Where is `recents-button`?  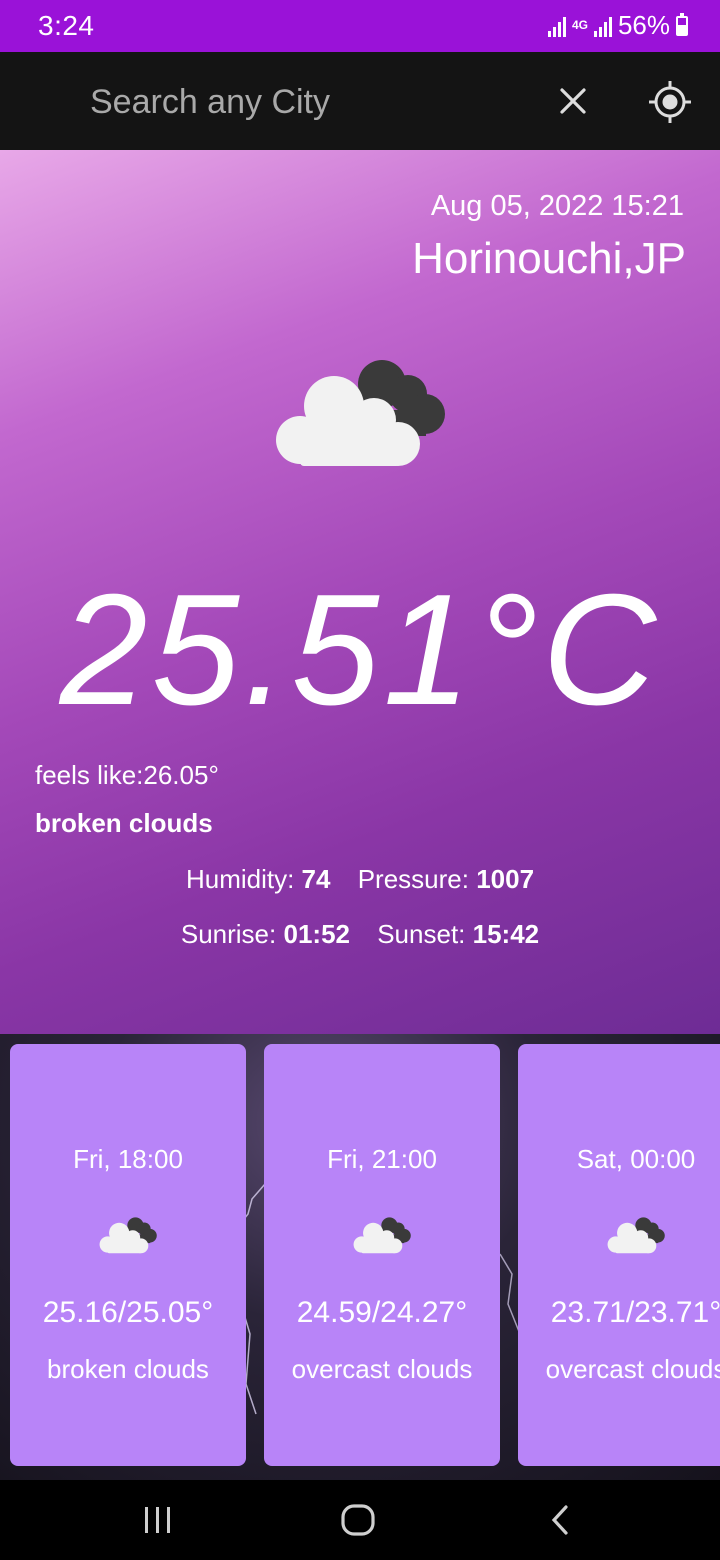 recents-button is located at coordinates (158, 1520).